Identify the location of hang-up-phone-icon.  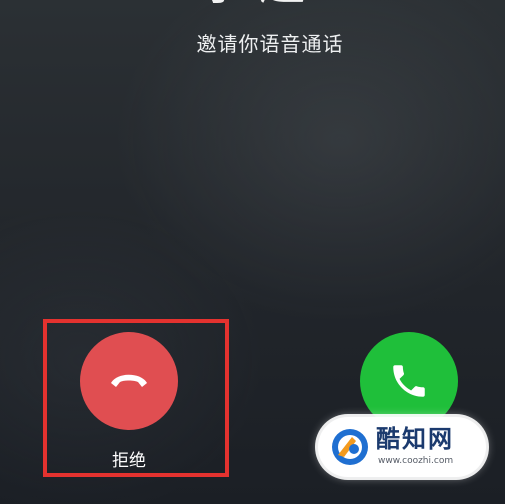
(129, 380).